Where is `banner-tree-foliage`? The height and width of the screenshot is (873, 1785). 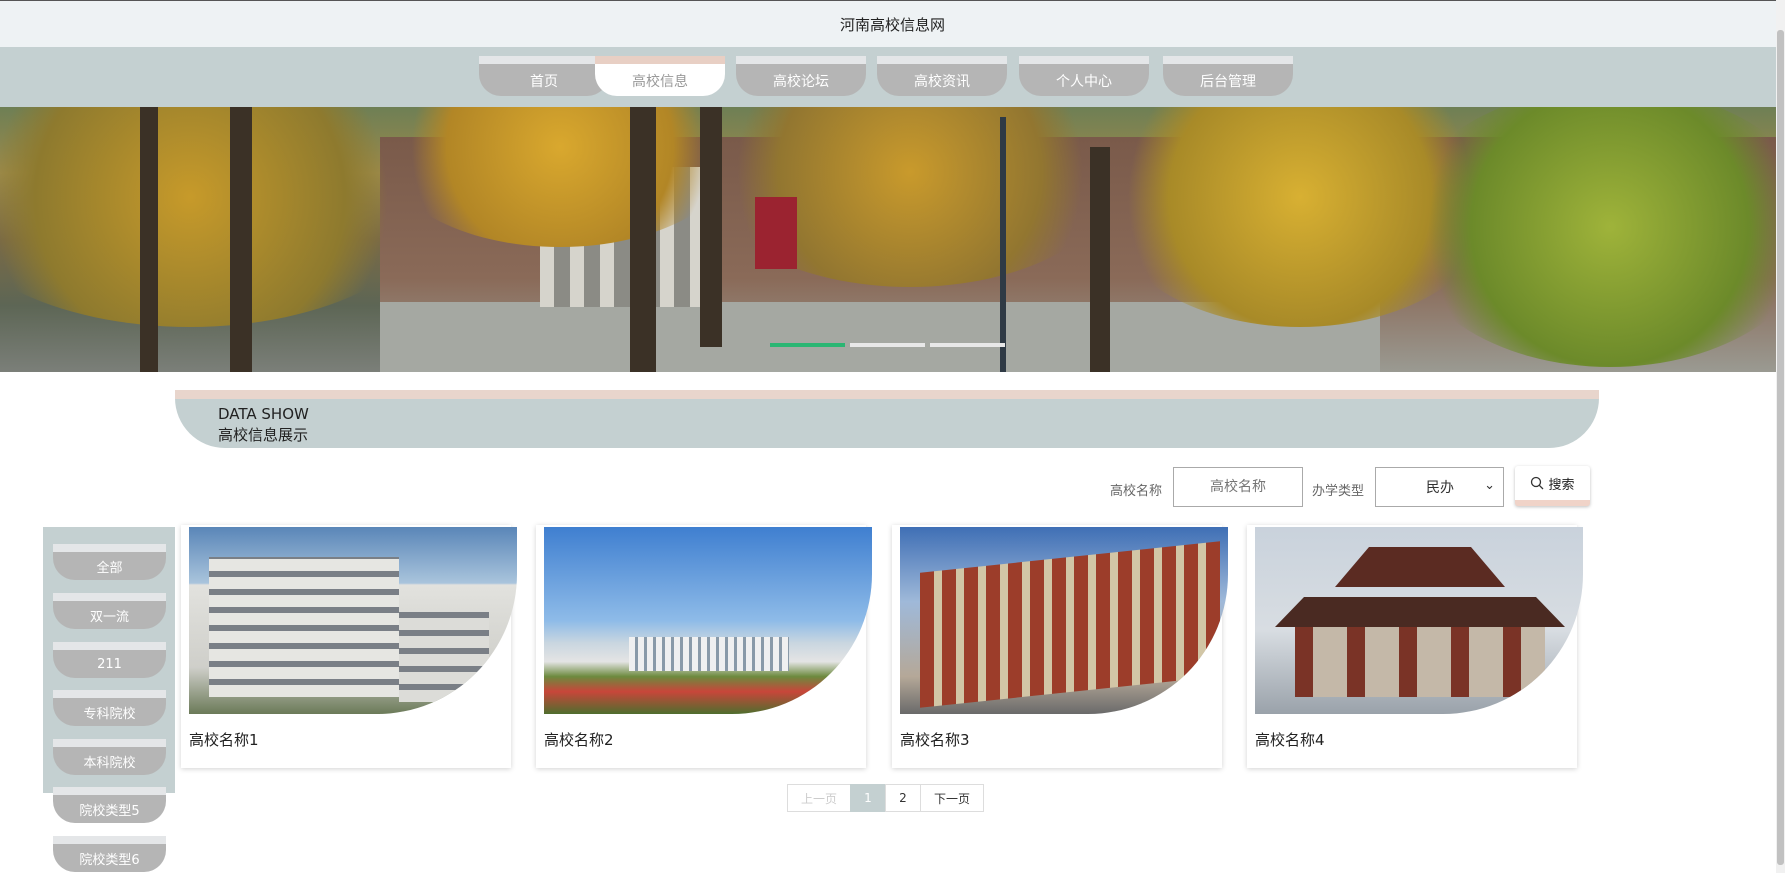
banner-tree-foliage is located at coordinates (220, 217).